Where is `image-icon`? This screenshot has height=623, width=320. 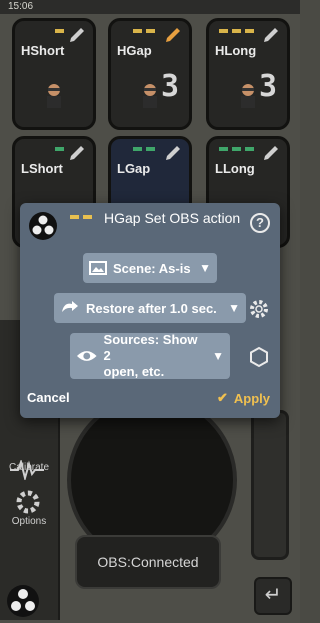 image-icon is located at coordinates (98, 268).